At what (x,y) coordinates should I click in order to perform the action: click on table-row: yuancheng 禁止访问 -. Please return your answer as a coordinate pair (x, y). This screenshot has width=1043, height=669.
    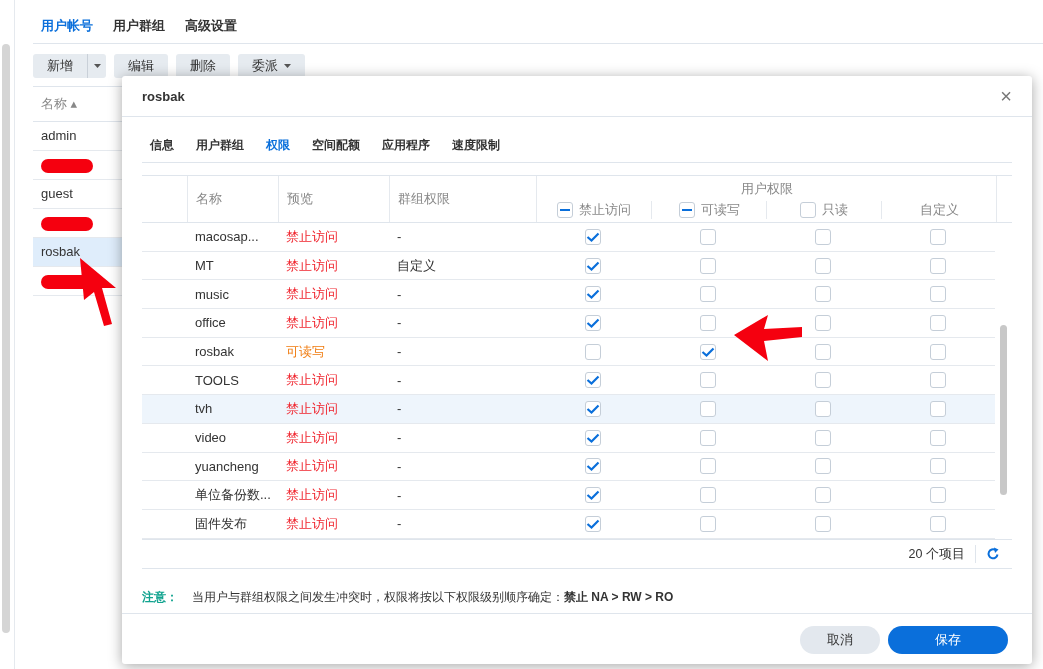
    Looking at the image, I should click on (568, 467).